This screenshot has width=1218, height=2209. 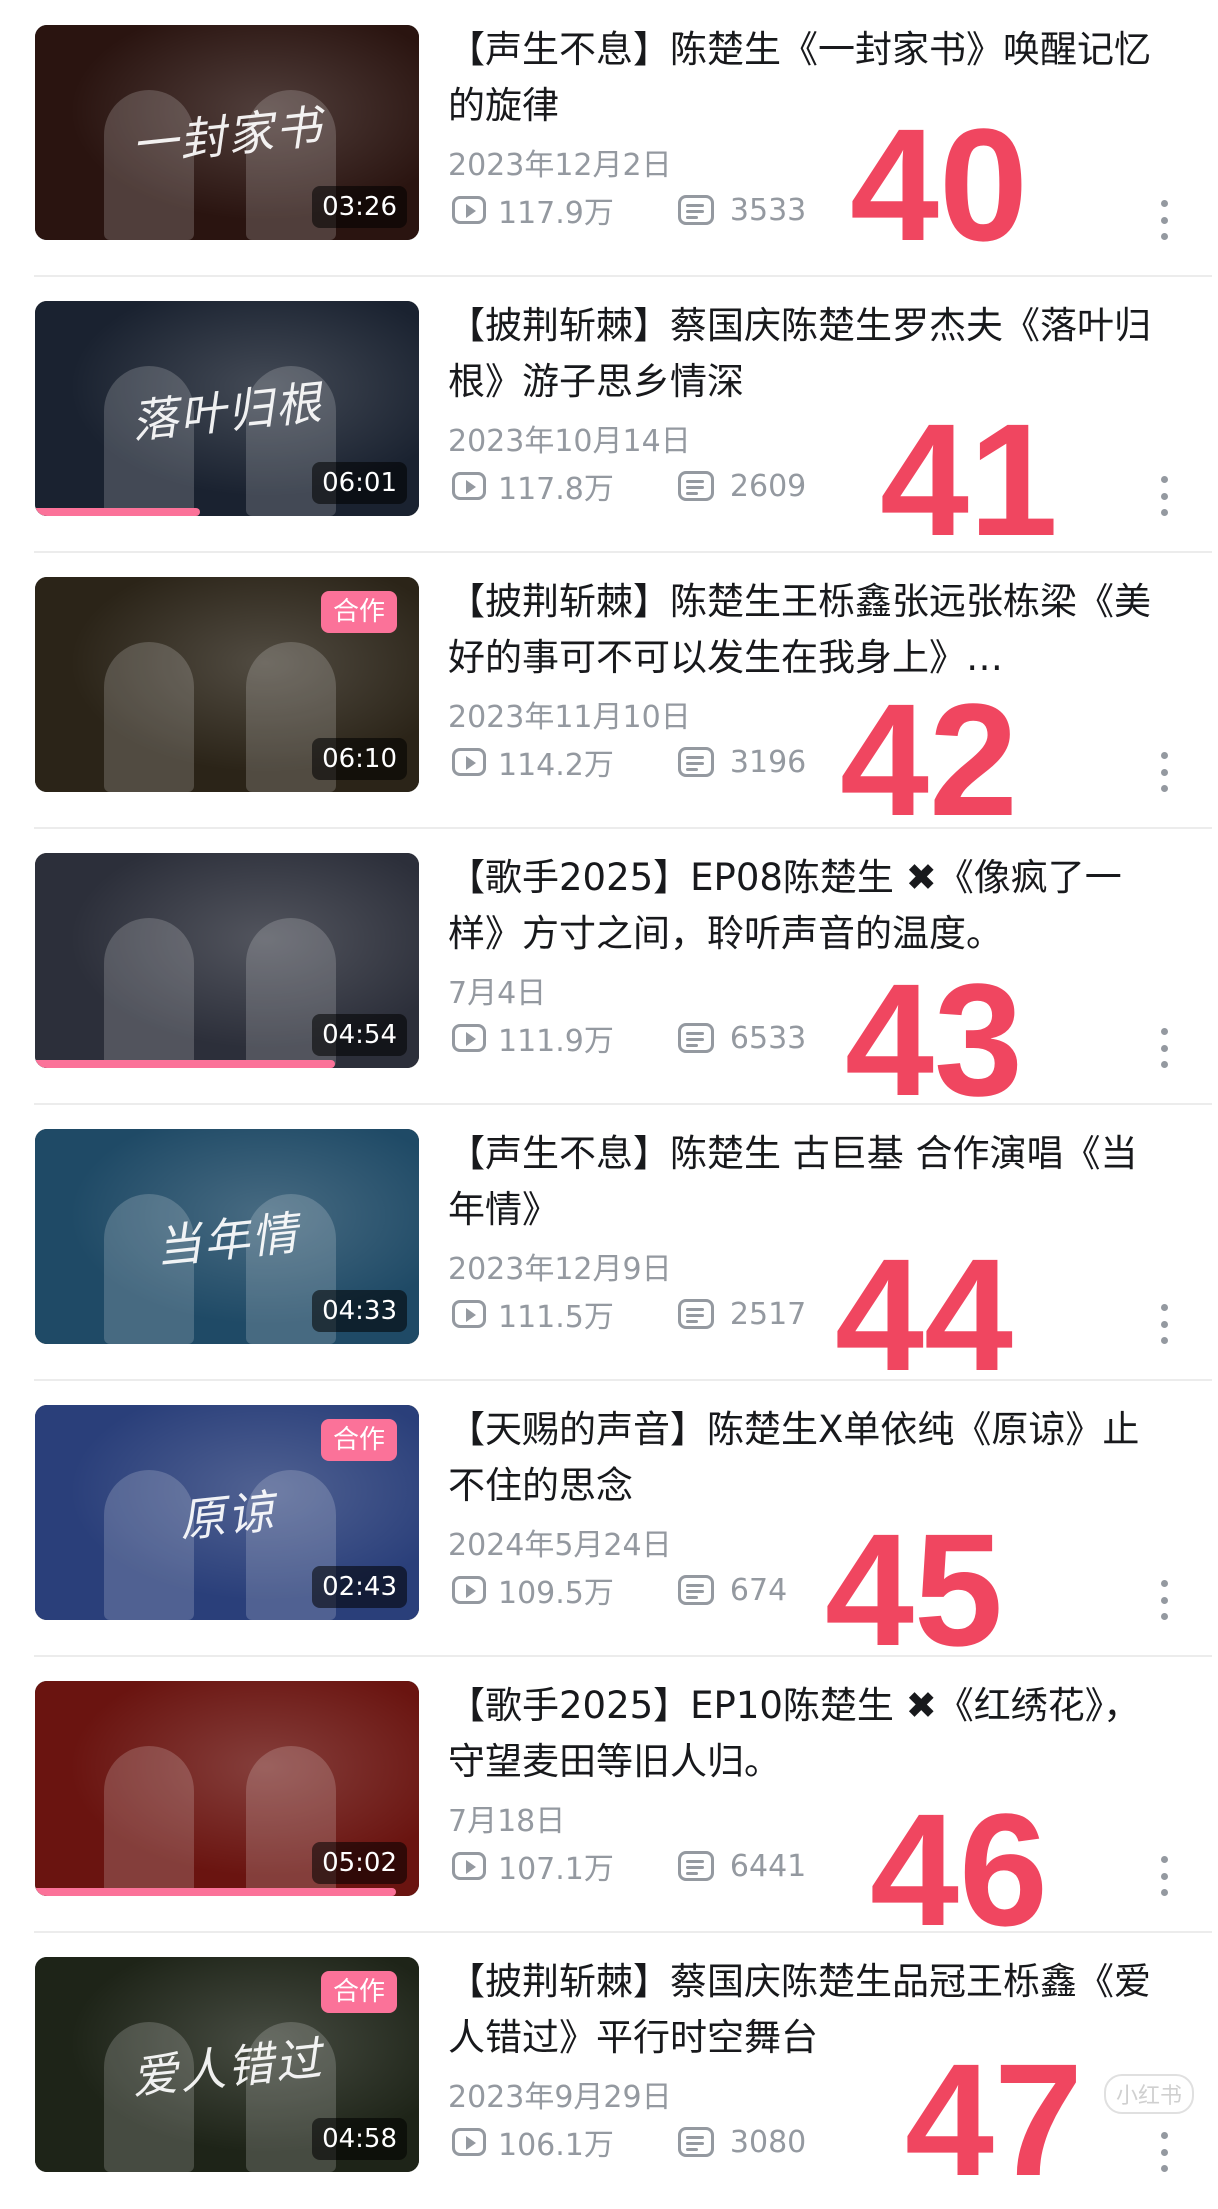 What do you see at coordinates (969, 479) in the screenshot?
I see `rank-number: 41` at bounding box center [969, 479].